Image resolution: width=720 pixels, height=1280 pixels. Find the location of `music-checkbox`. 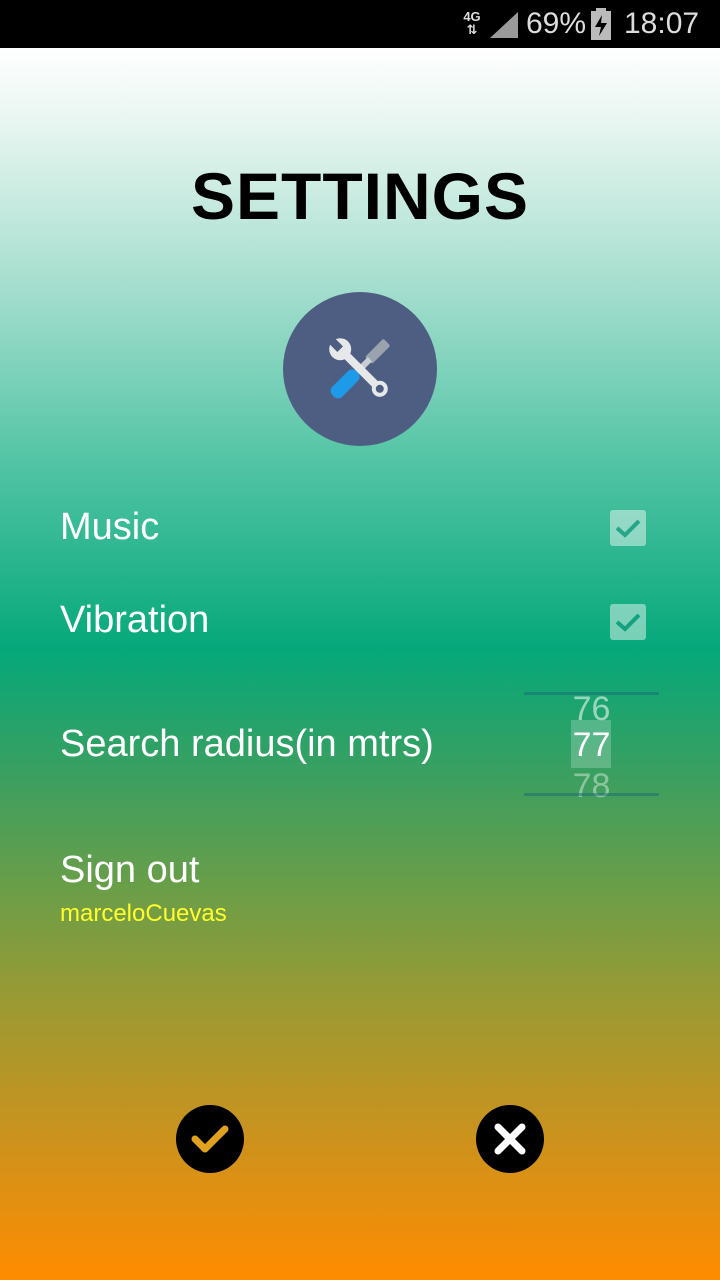

music-checkbox is located at coordinates (628, 528).